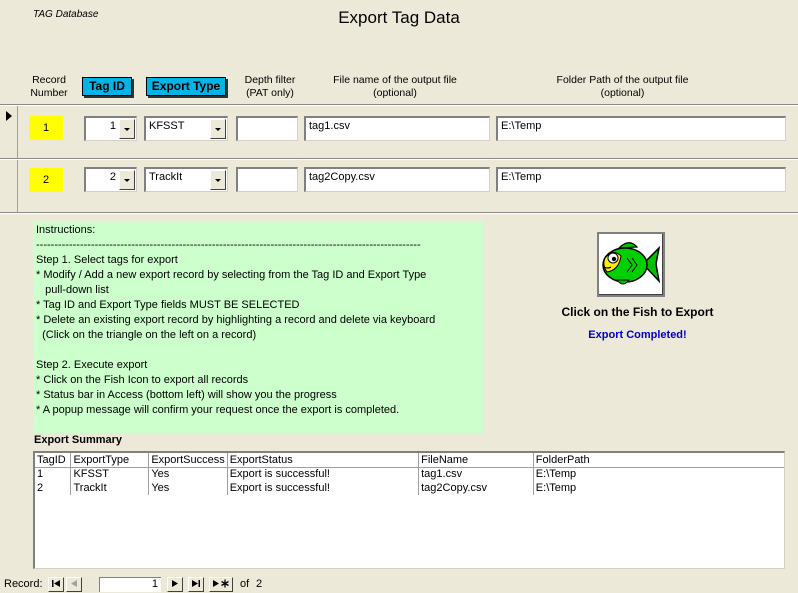 This screenshot has width=798, height=593. Describe the element at coordinates (259, 584) in the screenshot. I see `nav-total: 2` at that location.